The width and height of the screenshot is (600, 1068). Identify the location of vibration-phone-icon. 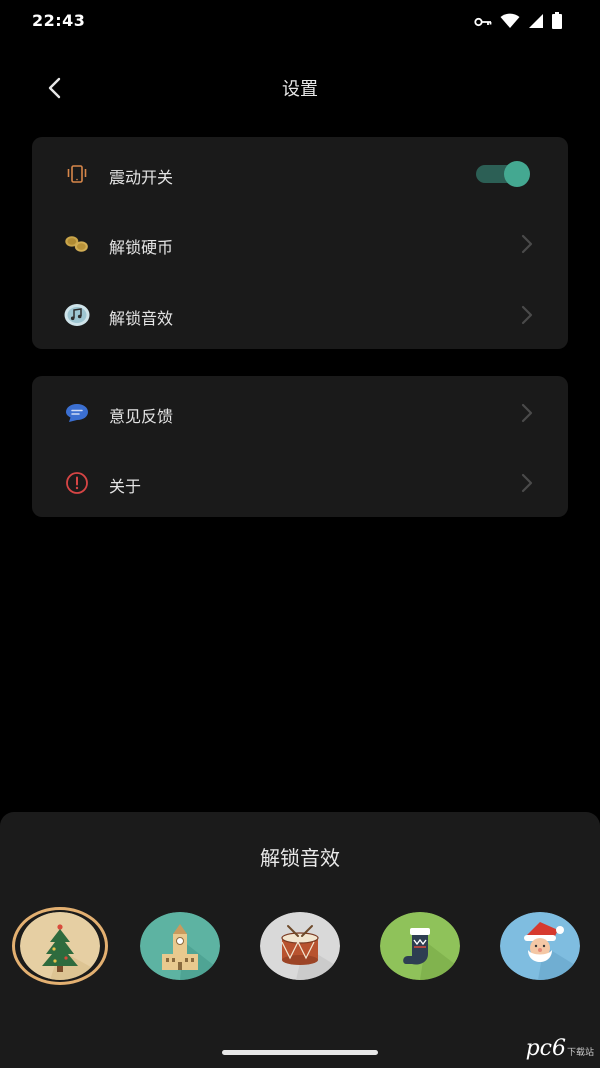
(77, 174).